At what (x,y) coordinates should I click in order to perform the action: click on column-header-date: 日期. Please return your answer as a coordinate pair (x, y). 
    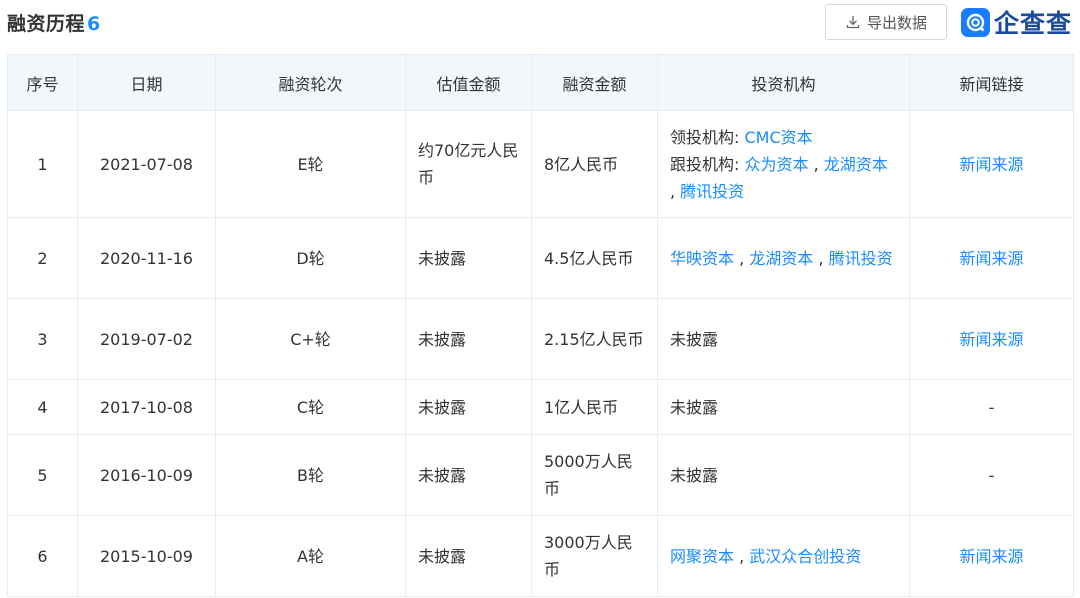
    Looking at the image, I should click on (146, 82).